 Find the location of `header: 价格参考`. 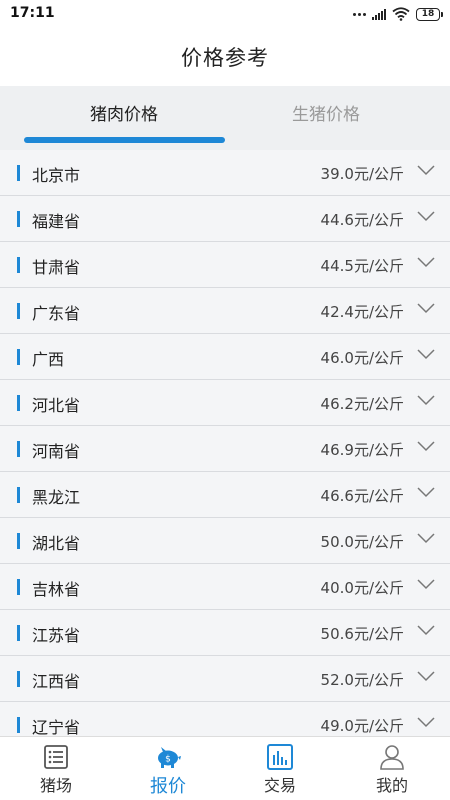

header: 价格参考 is located at coordinates (225, 57).